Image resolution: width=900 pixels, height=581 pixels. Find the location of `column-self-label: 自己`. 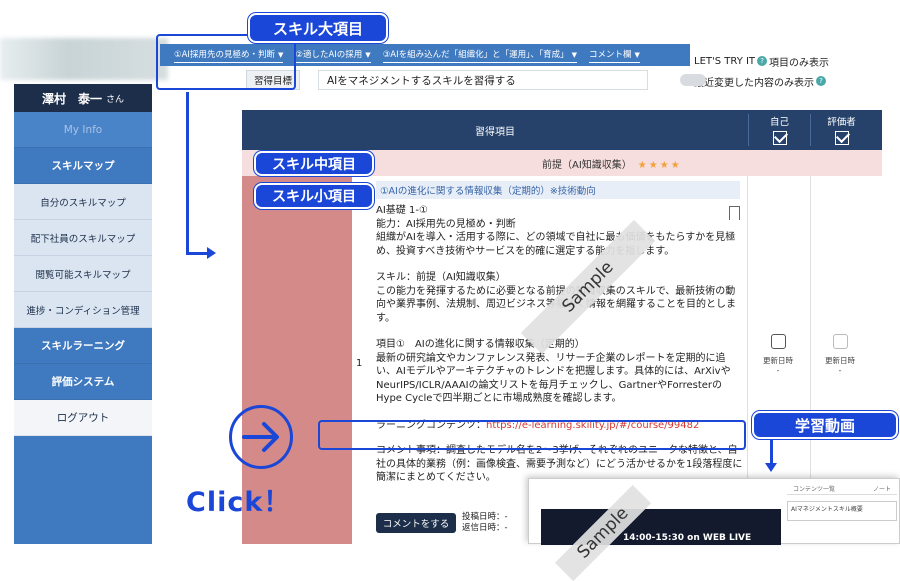

column-self-label: 自己 is located at coordinates (779, 122).